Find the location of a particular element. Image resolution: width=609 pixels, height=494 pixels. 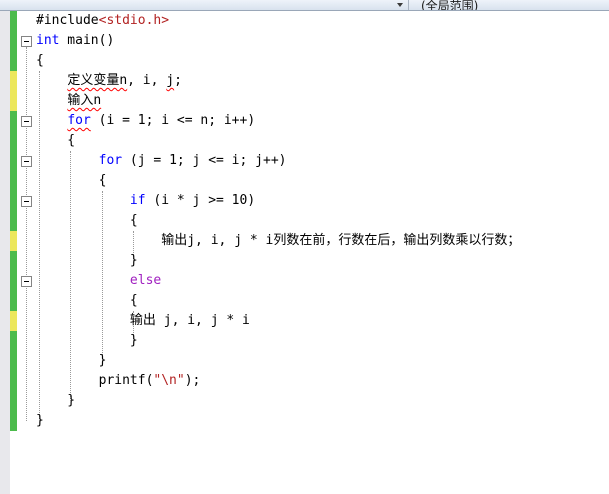

code-line: int main() is located at coordinates (304, 41).